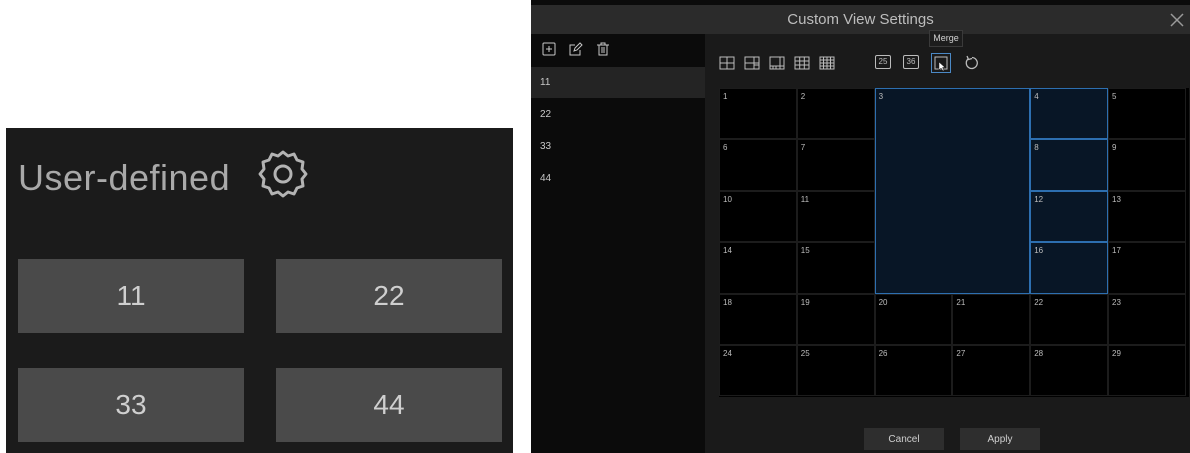  What do you see at coordinates (725, 96) in the screenshot?
I see `grid-cell-label: 1` at bounding box center [725, 96].